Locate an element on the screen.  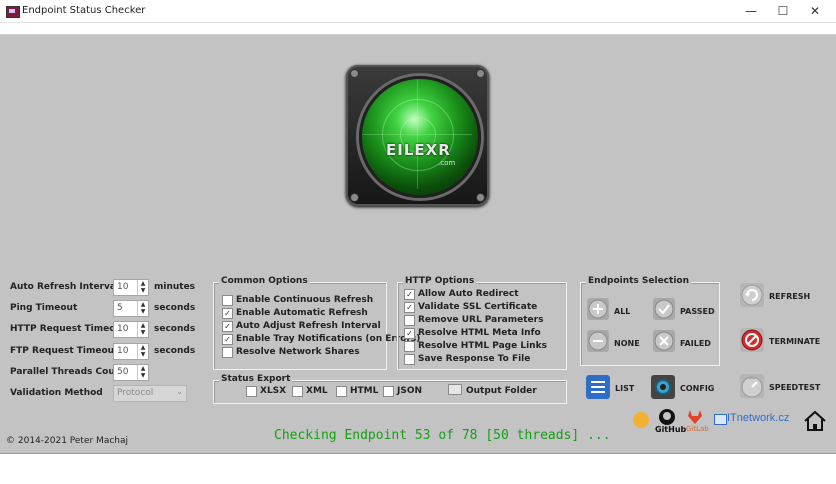
terminate-button is located at coordinates (752, 340).